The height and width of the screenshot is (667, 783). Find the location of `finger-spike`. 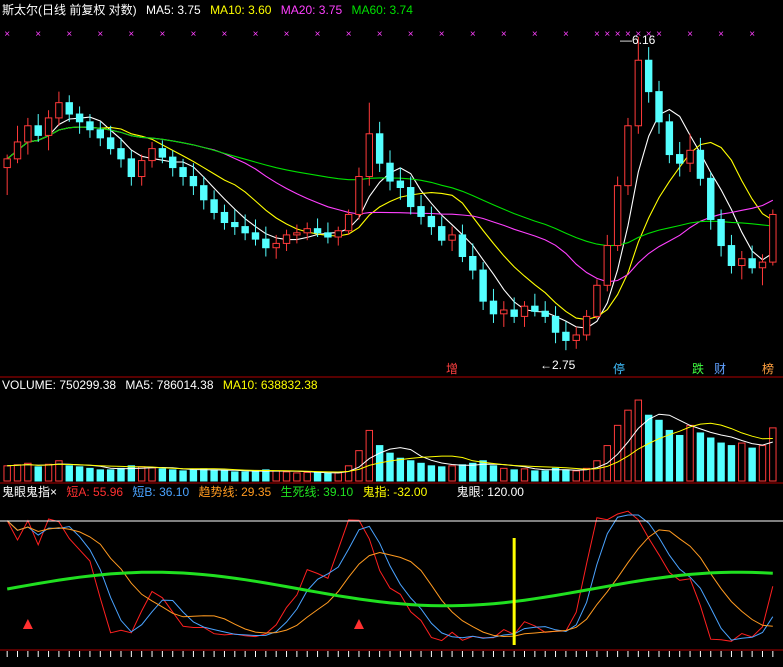

finger-spike is located at coordinates (514, 591).